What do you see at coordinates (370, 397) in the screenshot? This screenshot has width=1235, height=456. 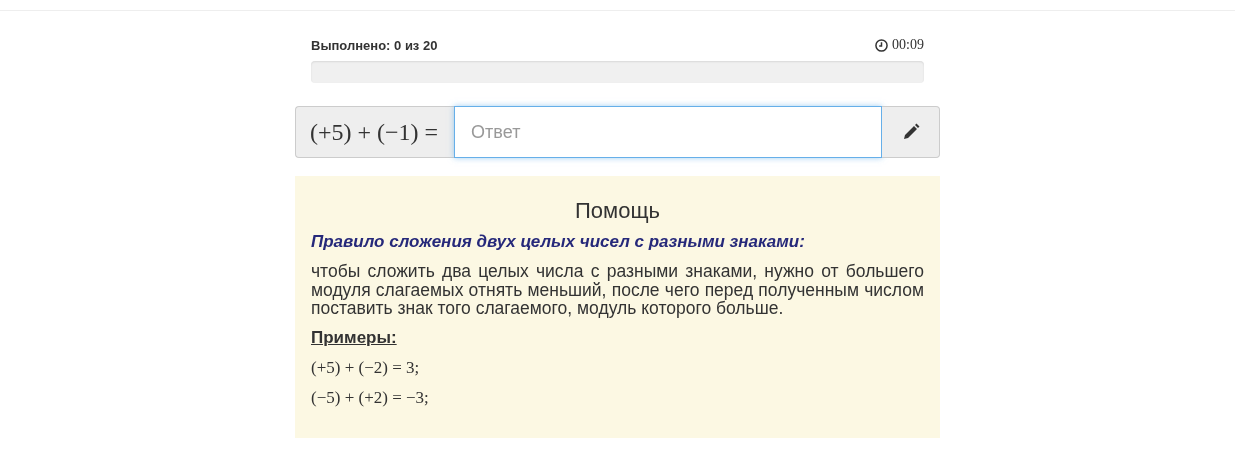 I see `example-equation: (−5) + (+2) = −3;` at bounding box center [370, 397].